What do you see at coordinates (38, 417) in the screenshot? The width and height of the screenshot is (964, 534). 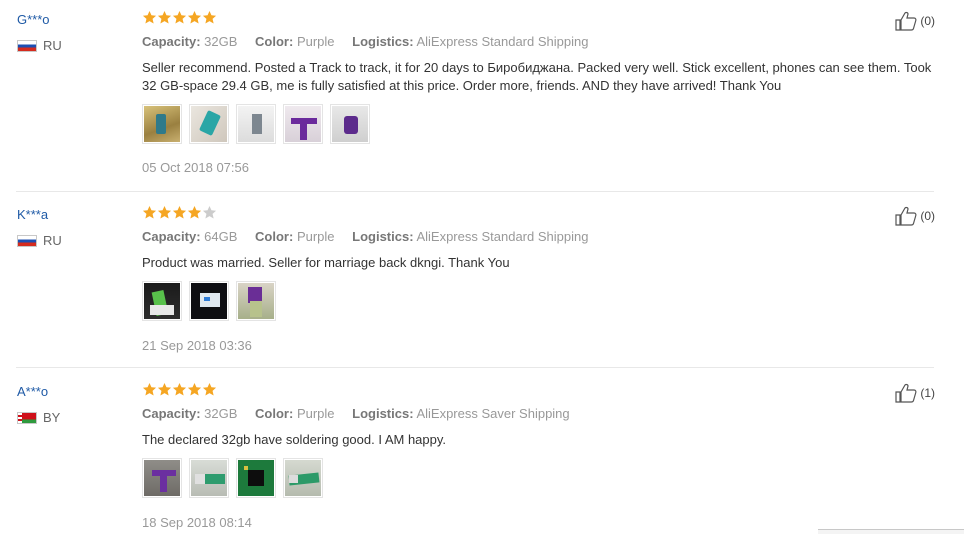 I see `reviewer-country: BY` at bounding box center [38, 417].